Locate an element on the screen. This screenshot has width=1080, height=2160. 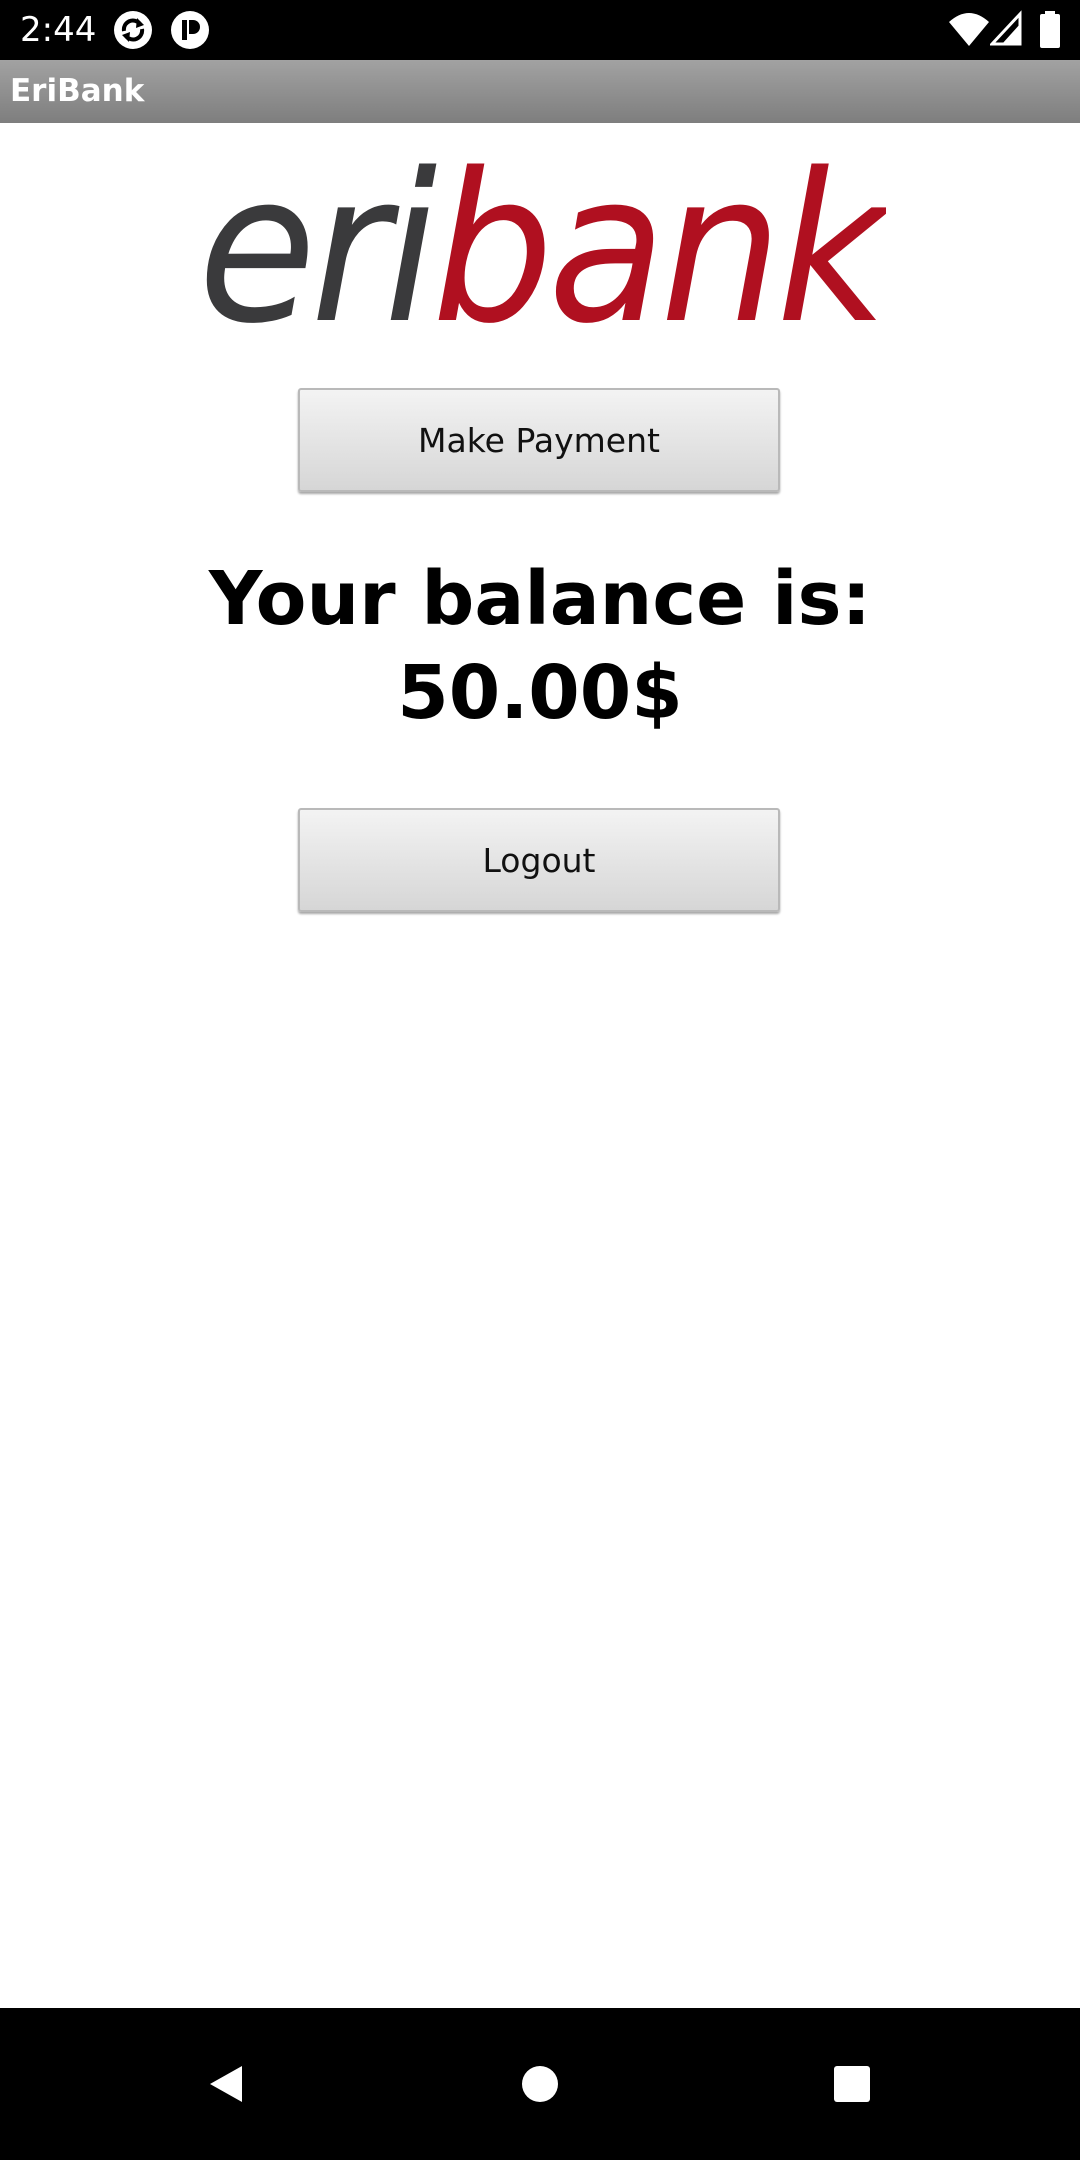
eribank-logo: eribank is located at coordinates (548, 249).